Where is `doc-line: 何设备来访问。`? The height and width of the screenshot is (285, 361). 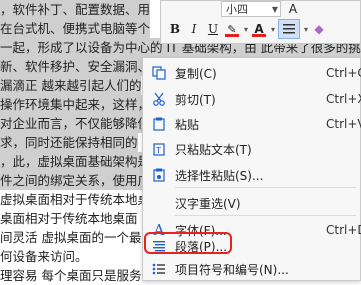 doc-line: 何设备来访问。 is located at coordinates (44, 256).